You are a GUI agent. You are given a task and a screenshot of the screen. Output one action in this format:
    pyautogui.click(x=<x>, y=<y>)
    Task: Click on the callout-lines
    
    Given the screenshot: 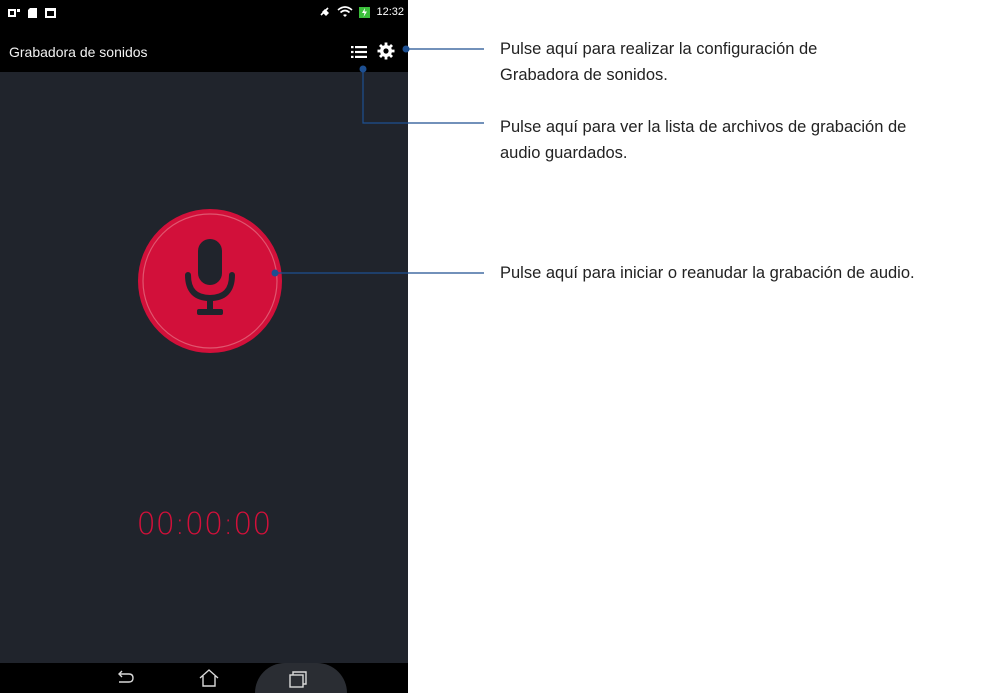 What is the action you would take?
    pyautogui.click(x=377, y=161)
    